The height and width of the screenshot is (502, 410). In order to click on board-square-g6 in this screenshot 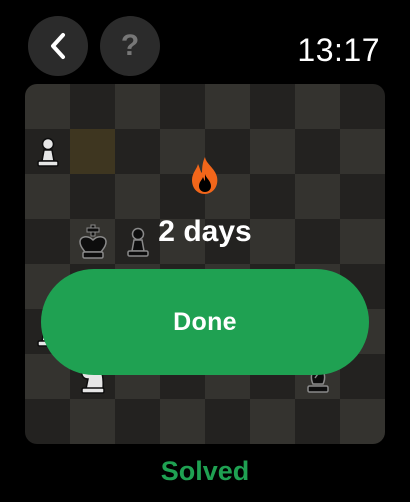, I will do `click(317, 196)`.